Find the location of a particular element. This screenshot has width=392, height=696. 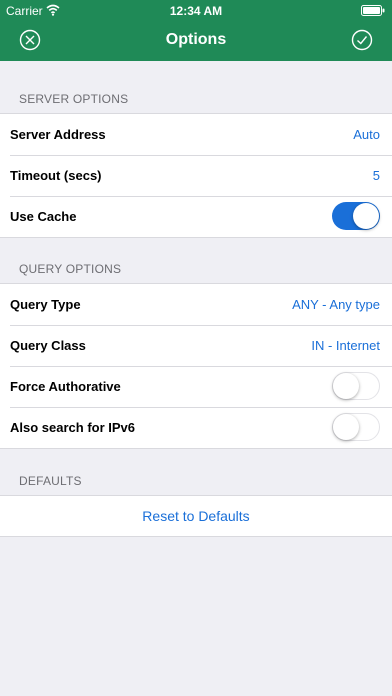

checkmark-icon is located at coordinates (362, 40).